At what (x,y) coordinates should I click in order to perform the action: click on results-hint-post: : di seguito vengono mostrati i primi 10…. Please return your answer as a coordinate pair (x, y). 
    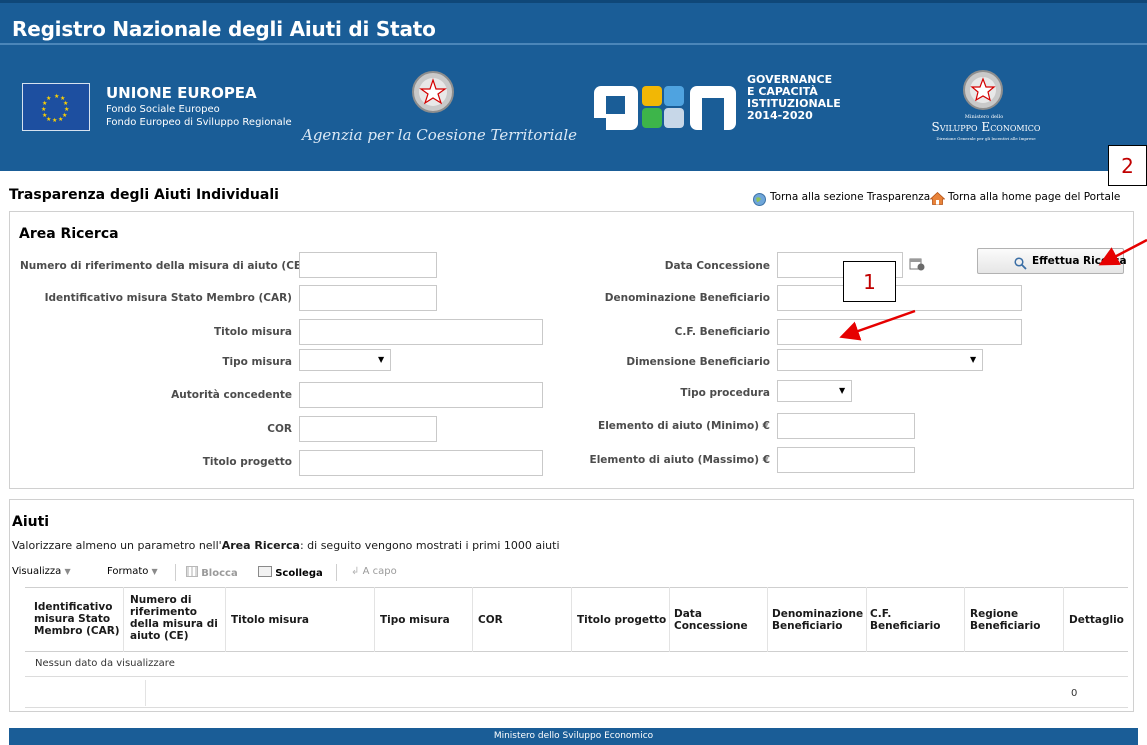
    Looking at the image, I should click on (429, 545).